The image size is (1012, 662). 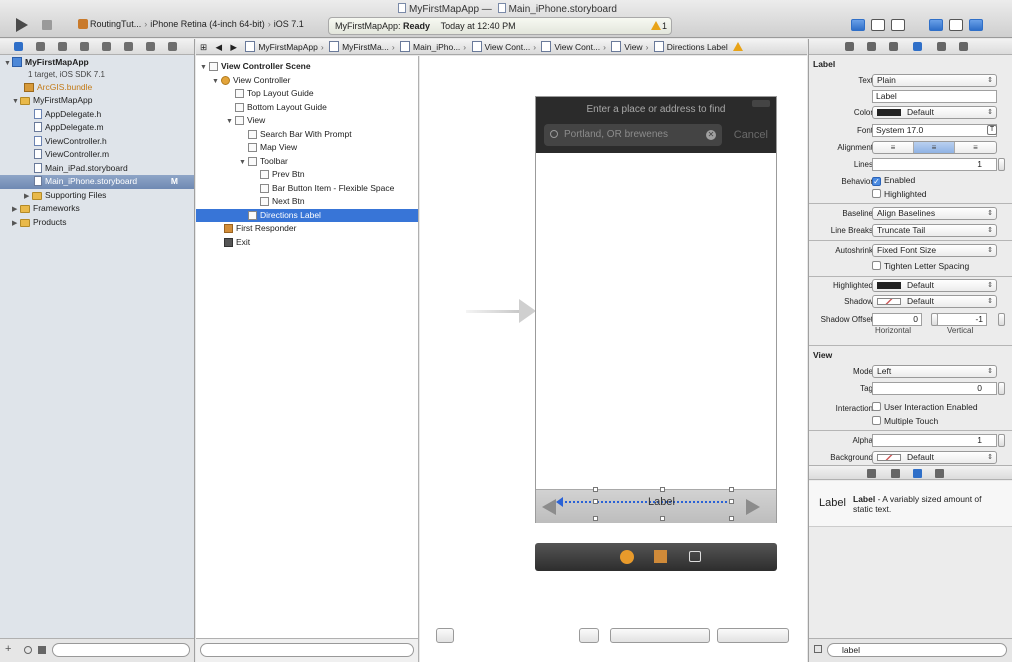 What do you see at coordinates (934, 164) in the screenshot?
I see `lines-field: 1` at bounding box center [934, 164].